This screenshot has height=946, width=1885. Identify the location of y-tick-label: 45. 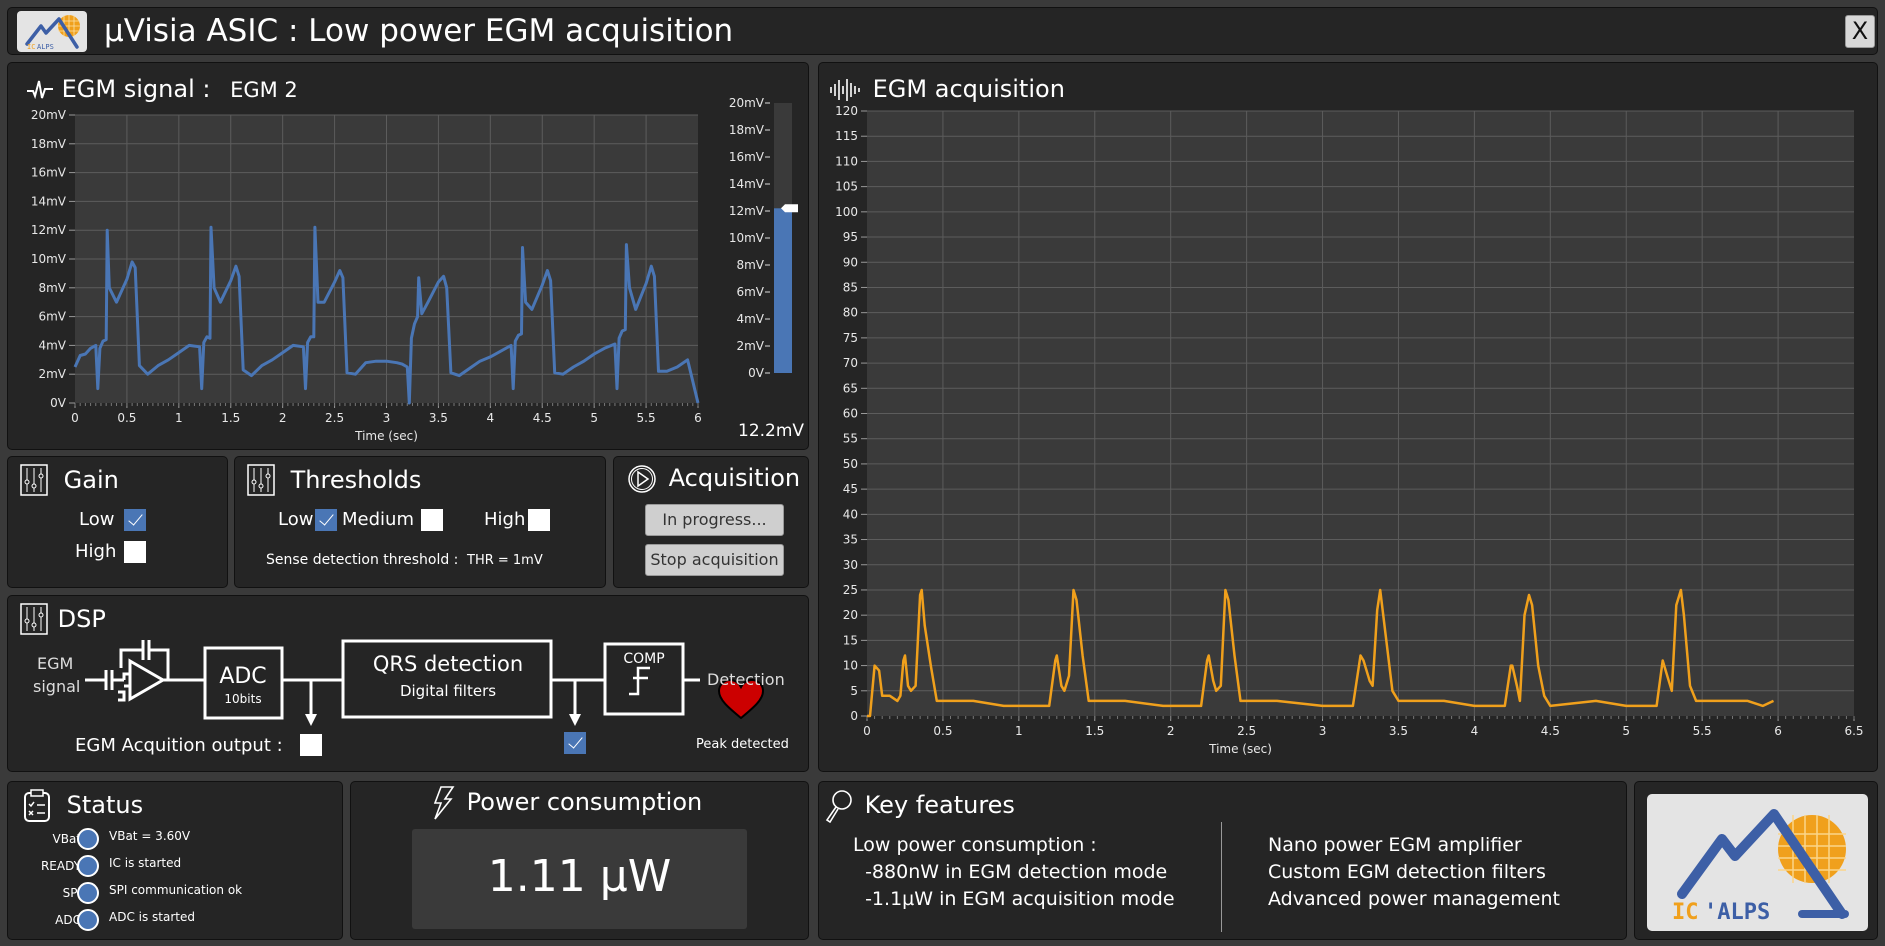
(850, 489).